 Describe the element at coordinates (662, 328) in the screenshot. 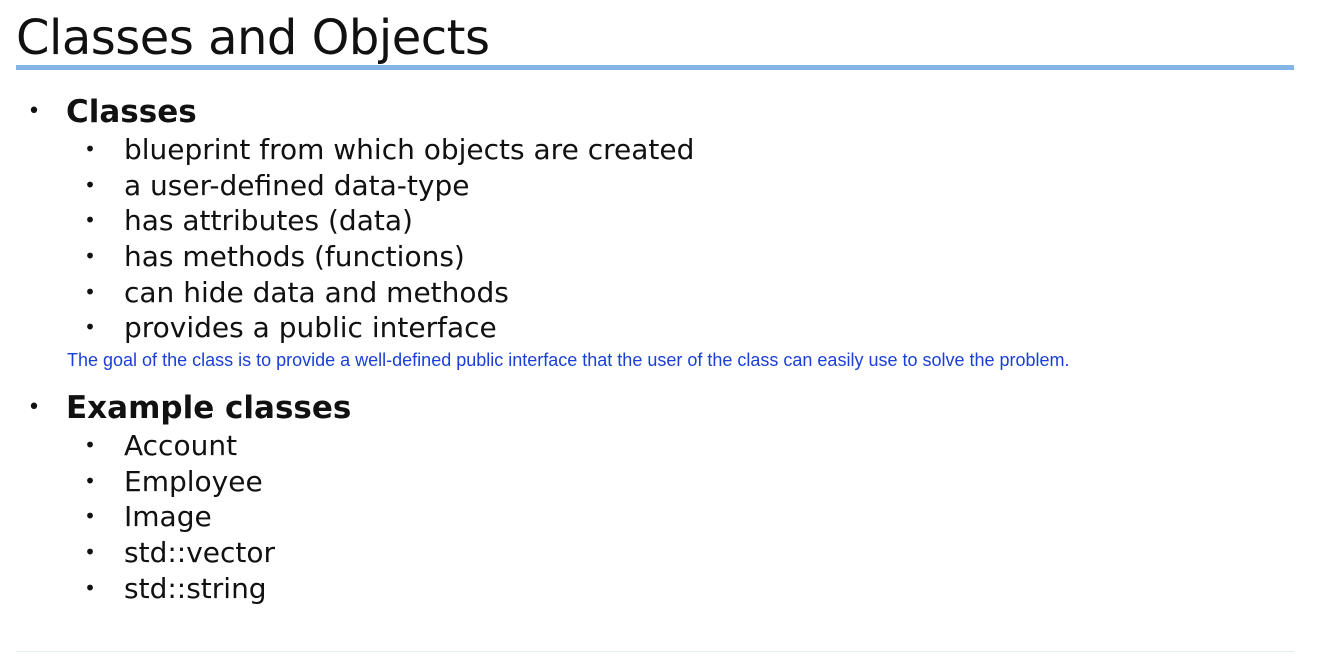

I see `list-item: • provides a public interface` at that location.